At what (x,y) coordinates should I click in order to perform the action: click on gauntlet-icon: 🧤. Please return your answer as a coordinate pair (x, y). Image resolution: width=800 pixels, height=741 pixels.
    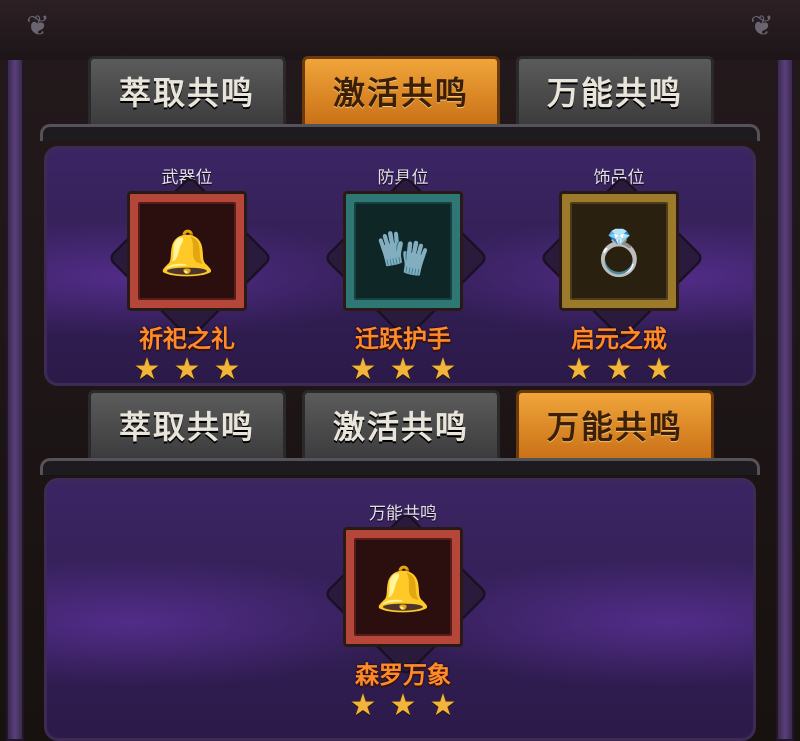
    Looking at the image, I should click on (403, 253).